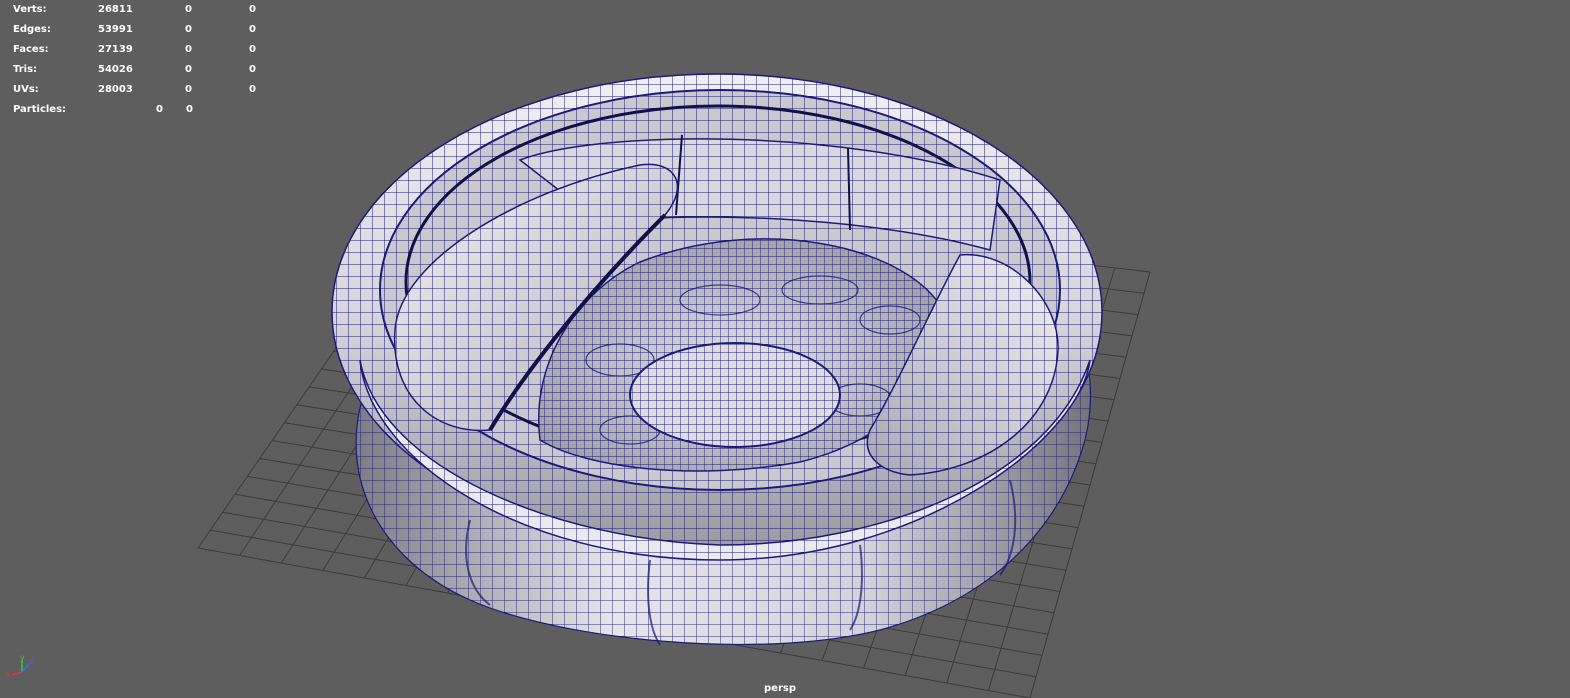  Describe the element at coordinates (25, 668) in the screenshot. I see `z-axis-line` at that location.